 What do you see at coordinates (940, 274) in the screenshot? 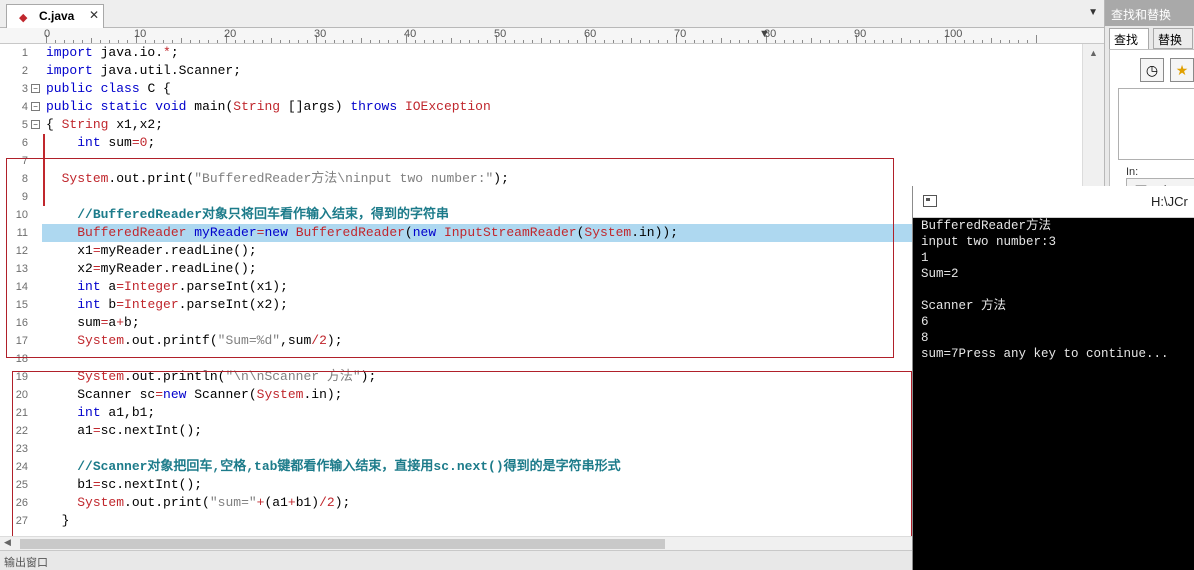
I see `console-output-line: Sum=2` at bounding box center [940, 274].